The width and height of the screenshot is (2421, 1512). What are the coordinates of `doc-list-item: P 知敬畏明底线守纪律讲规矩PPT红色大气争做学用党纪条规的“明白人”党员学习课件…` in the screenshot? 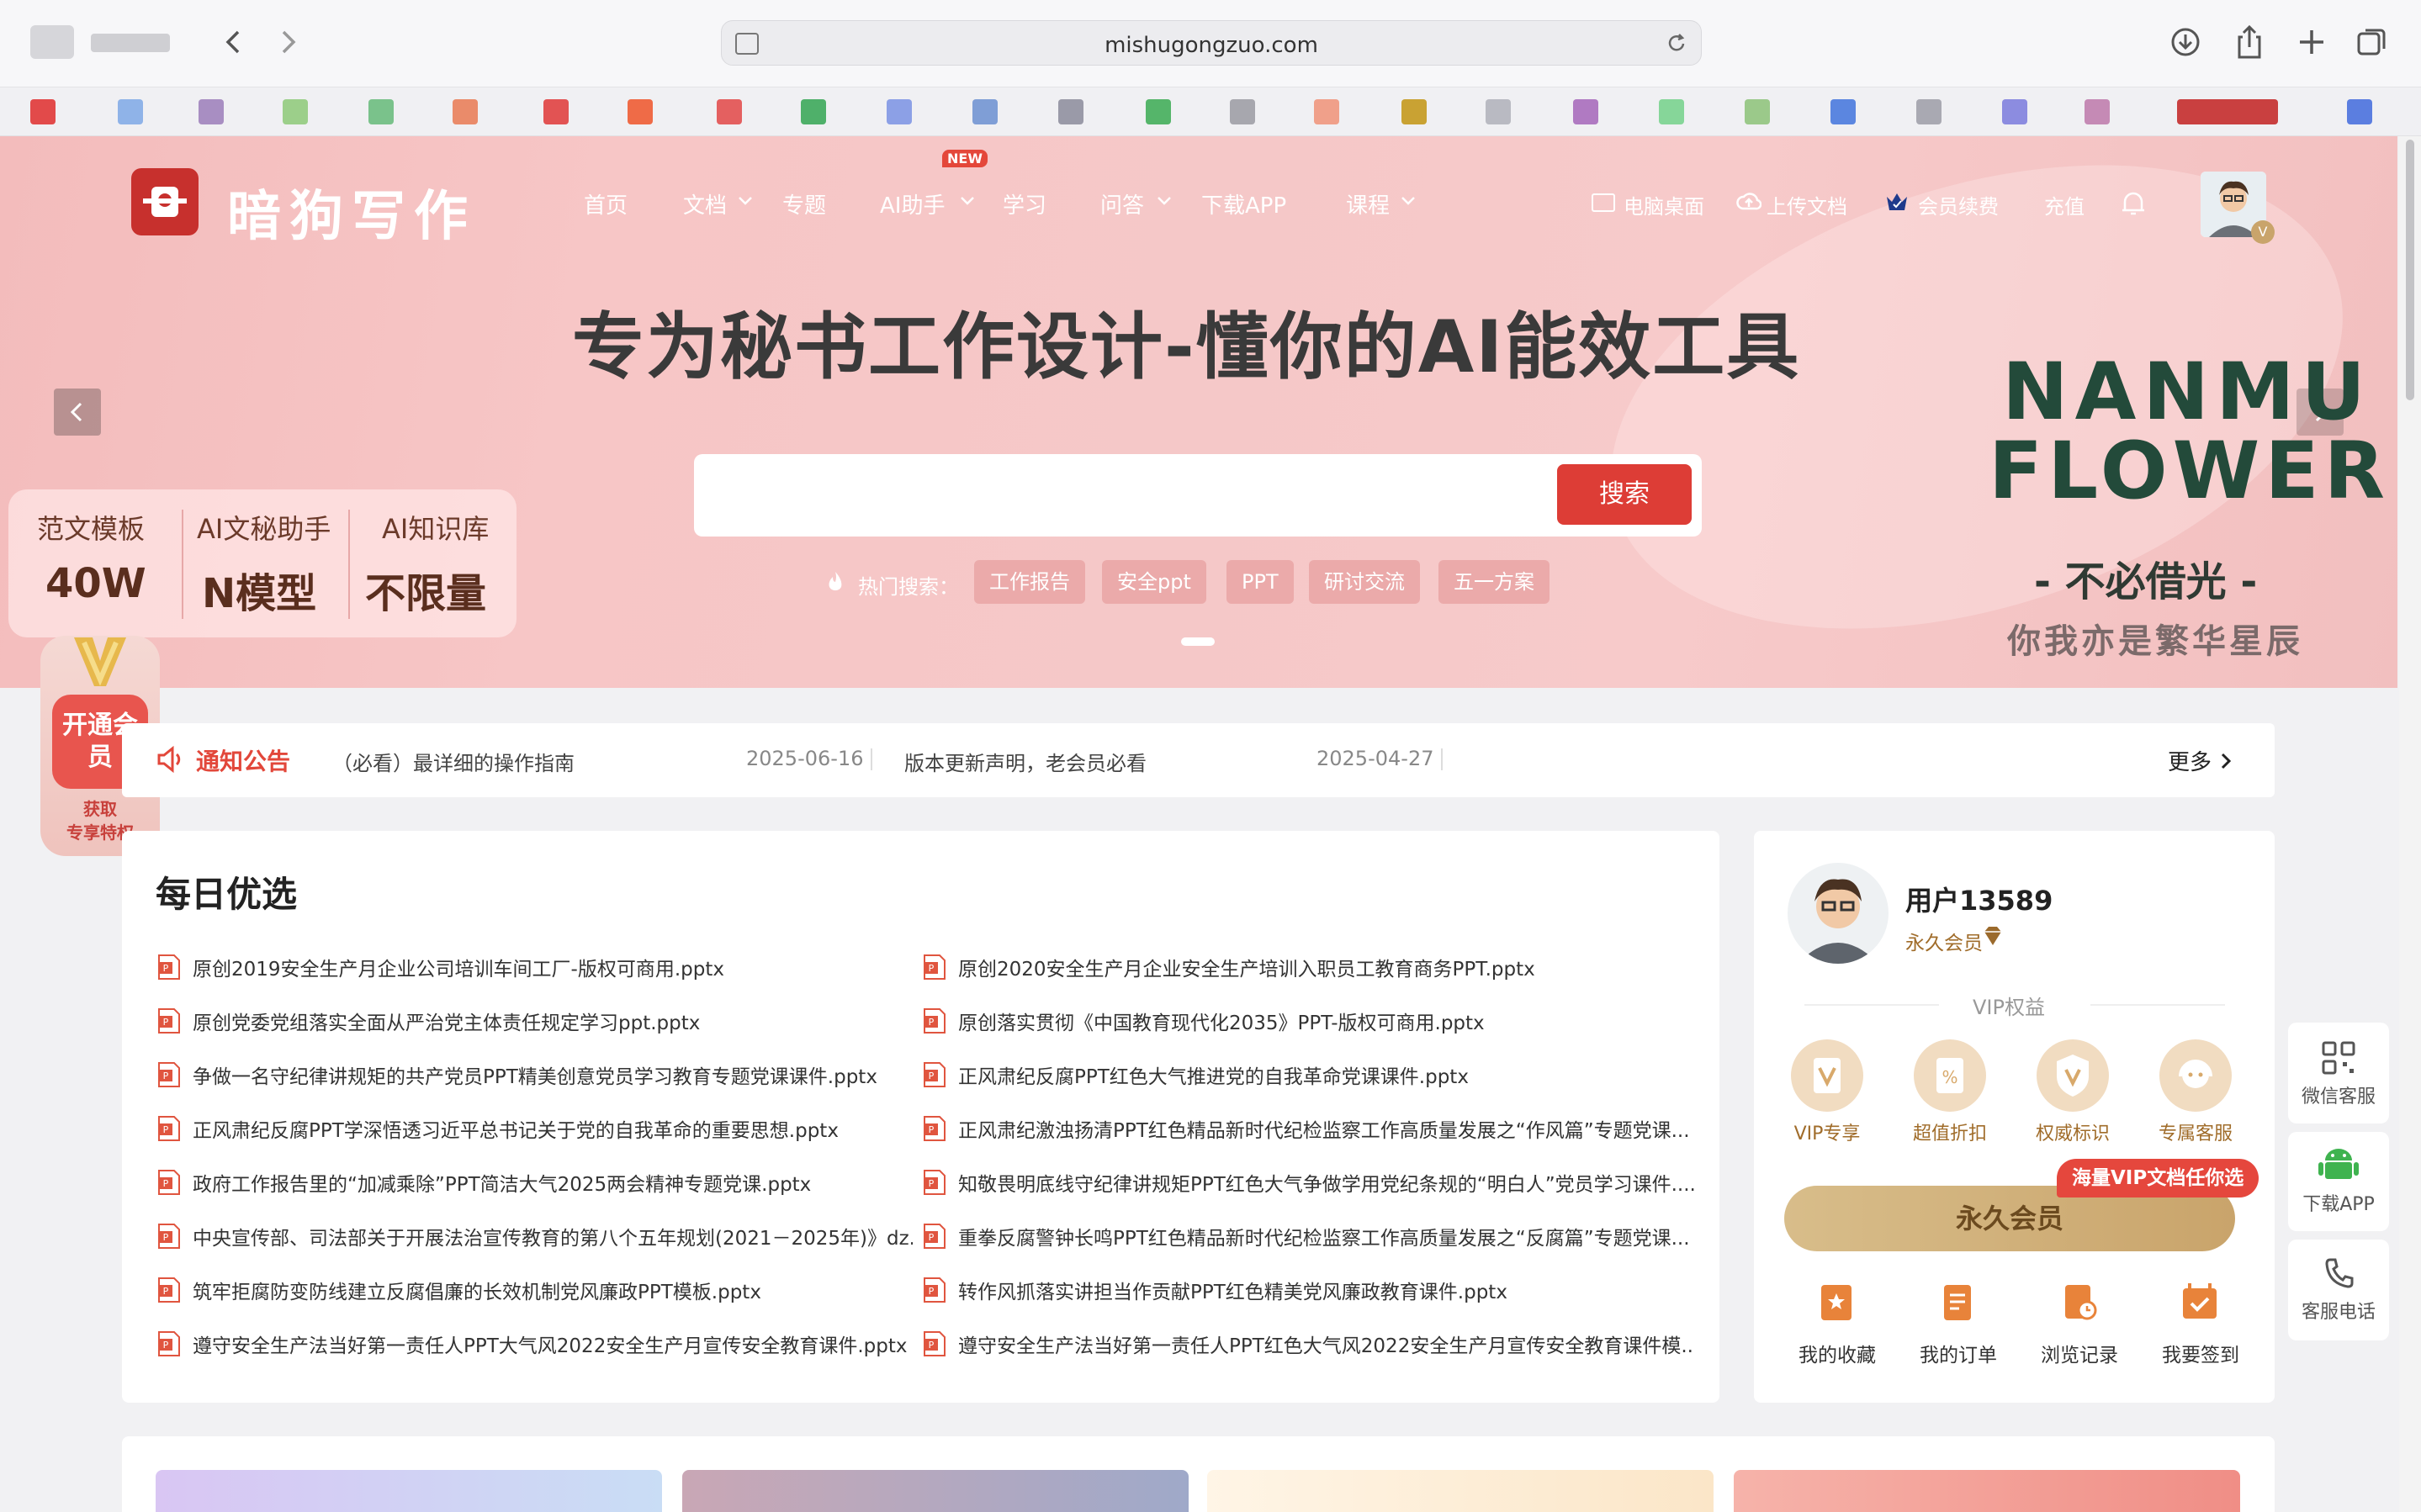 It's located at (1308, 1182).